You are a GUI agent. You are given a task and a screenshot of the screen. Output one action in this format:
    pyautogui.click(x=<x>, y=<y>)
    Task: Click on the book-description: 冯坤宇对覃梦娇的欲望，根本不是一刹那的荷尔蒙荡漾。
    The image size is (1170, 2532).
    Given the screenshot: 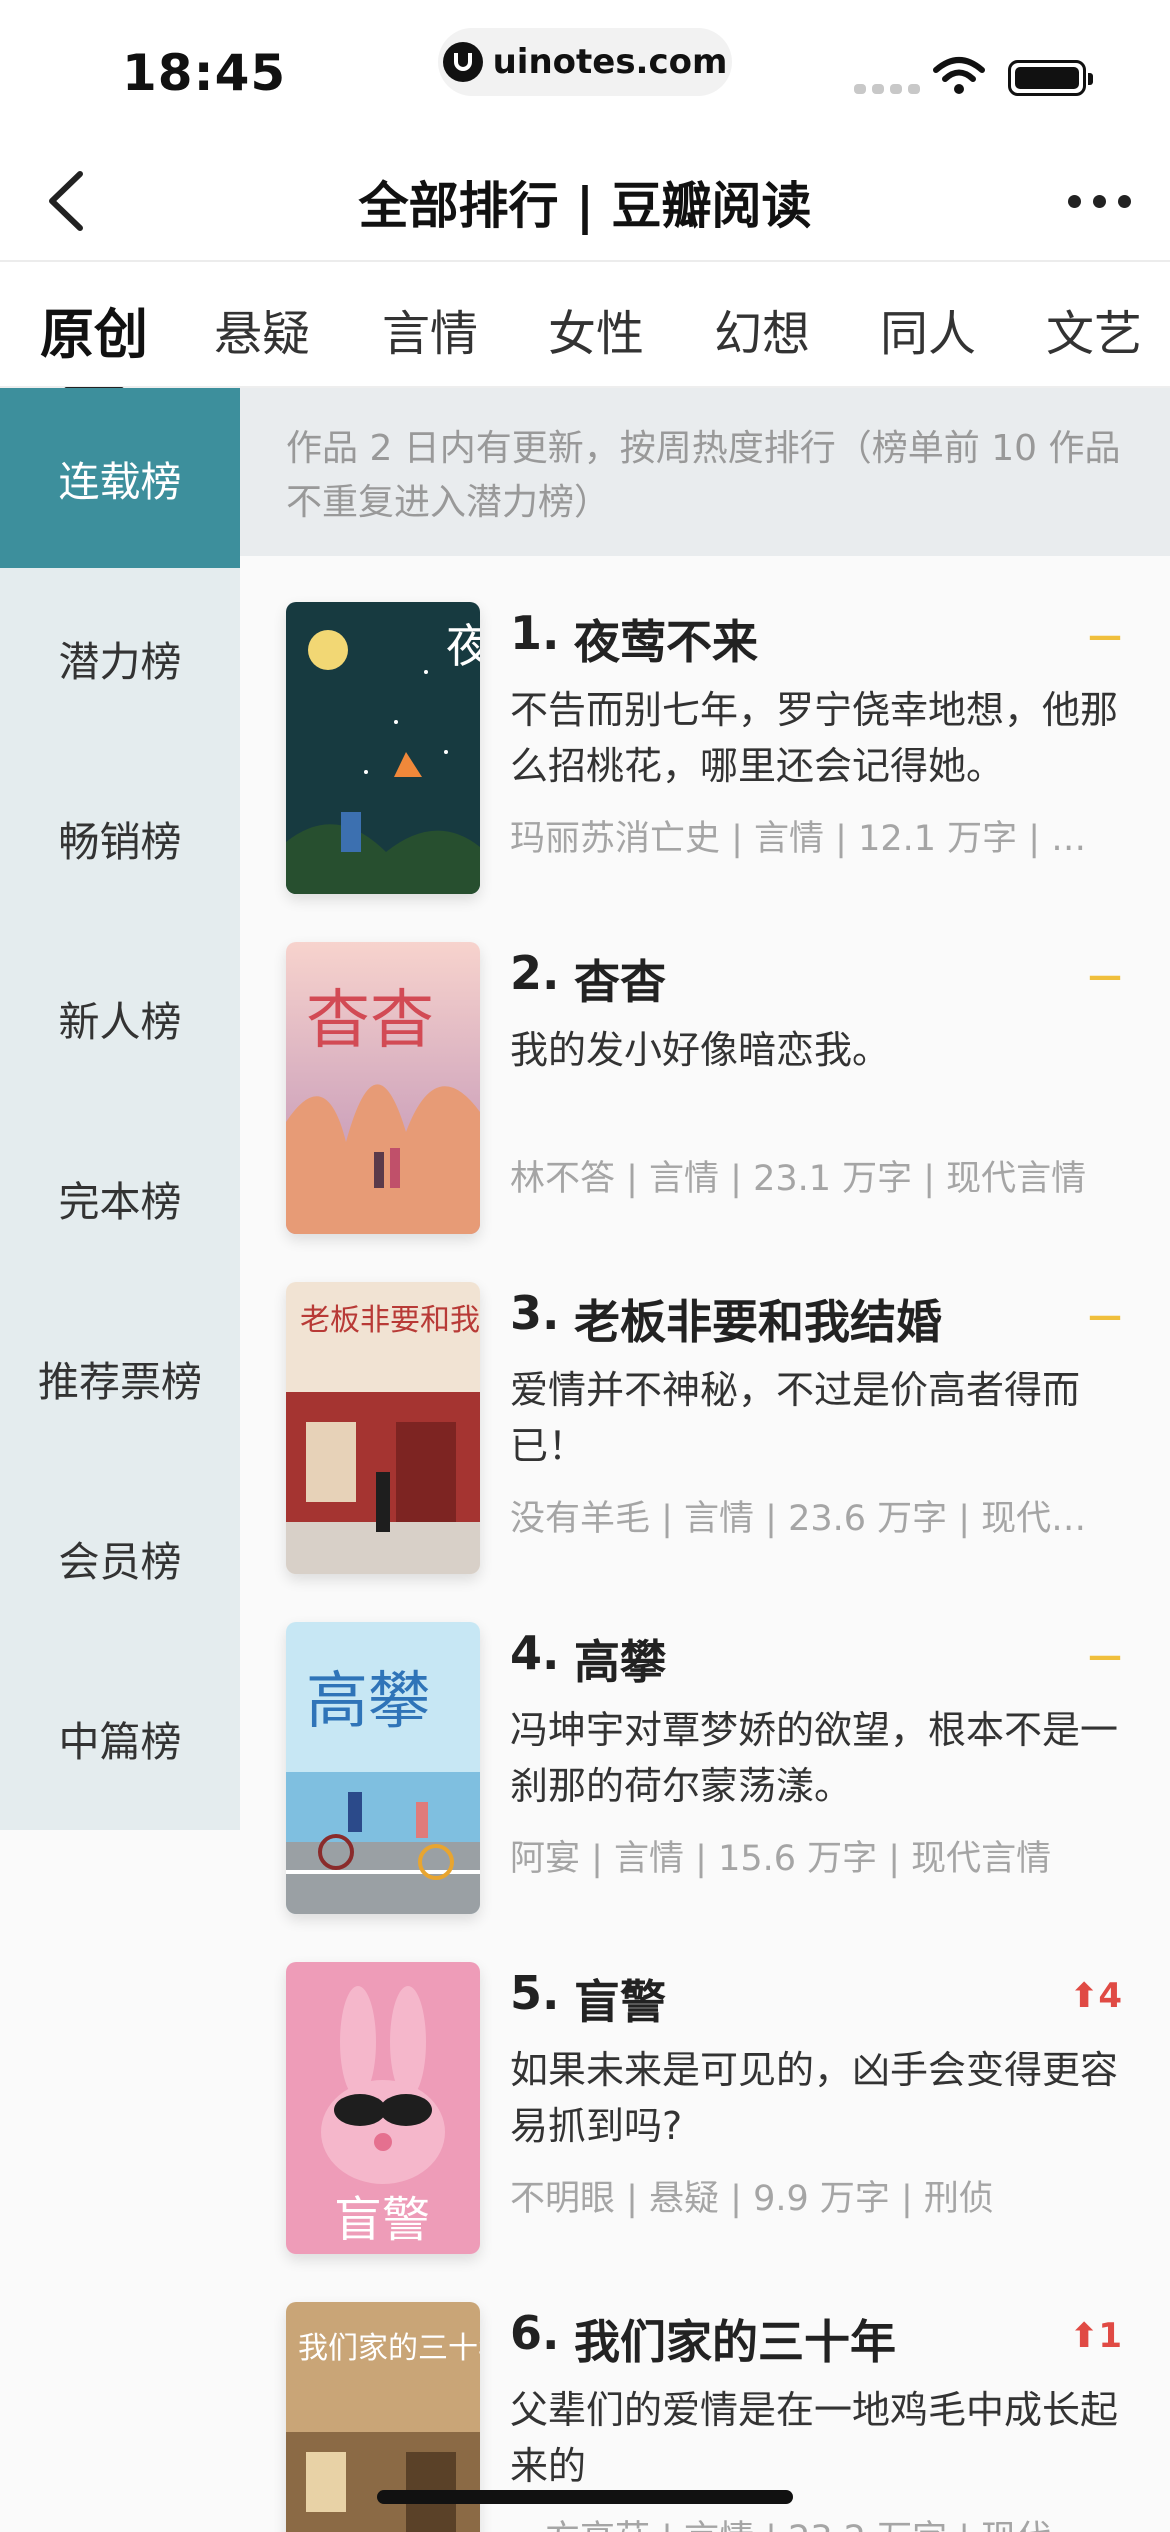 What is the action you would take?
    pyautogui.click(x=814, y=1758)
    